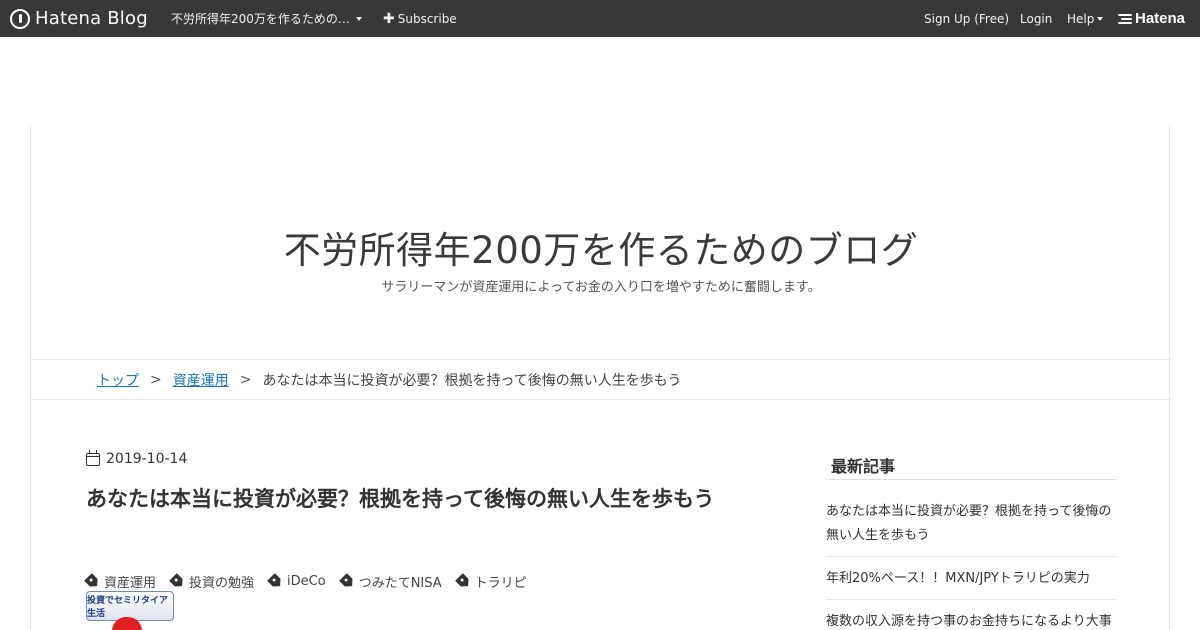  I want to click on recent-entry-link: 年利20%ペース！！MXN/JPYトラリピの実力, so click(971, 583).